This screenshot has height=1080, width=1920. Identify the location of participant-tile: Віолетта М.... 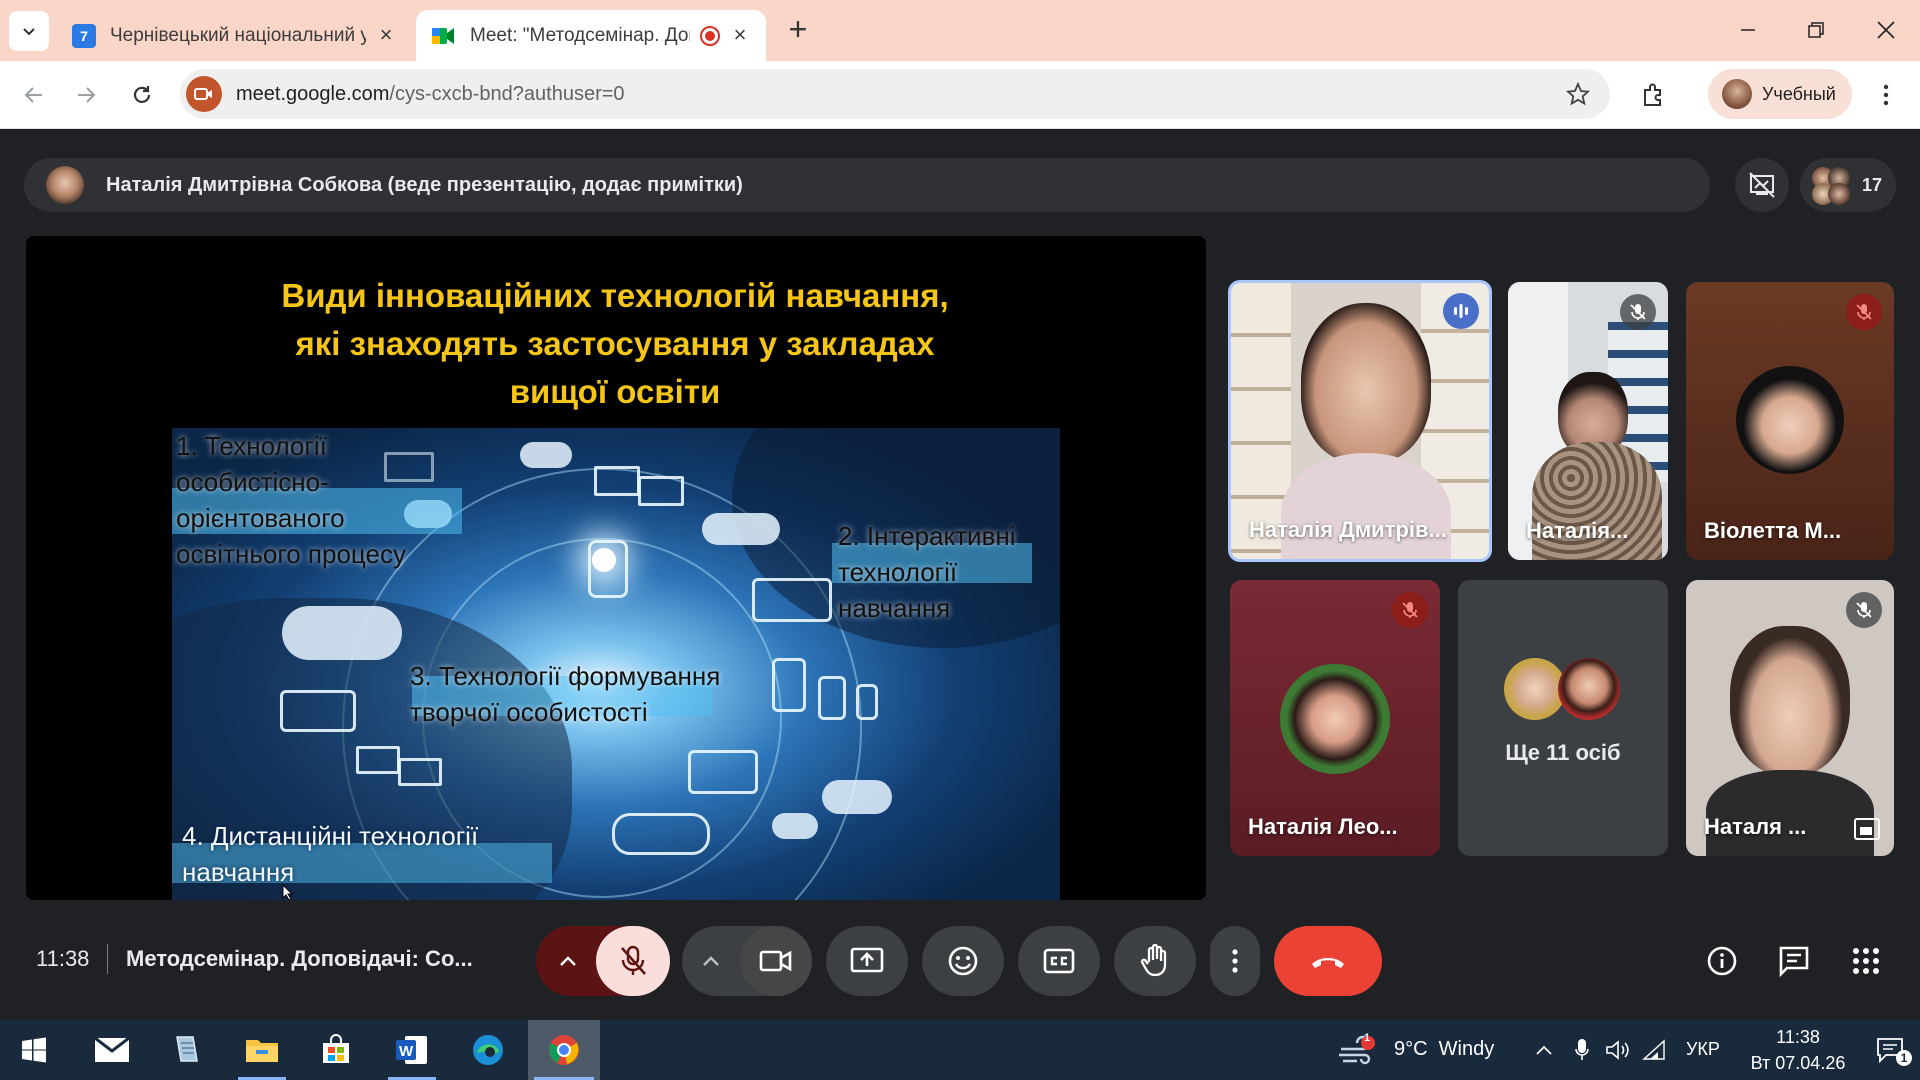
(1790, 421).